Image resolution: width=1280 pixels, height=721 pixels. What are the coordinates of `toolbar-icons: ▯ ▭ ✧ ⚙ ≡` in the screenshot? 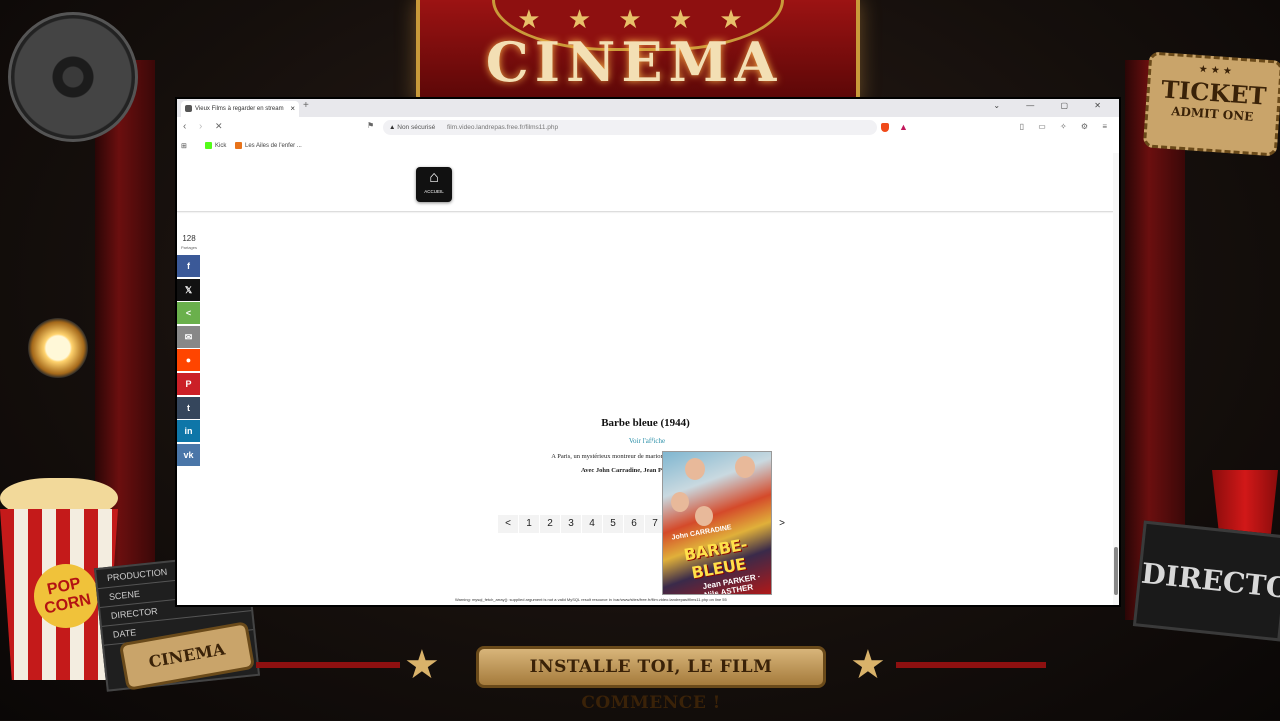 It's located at (1066, 126).